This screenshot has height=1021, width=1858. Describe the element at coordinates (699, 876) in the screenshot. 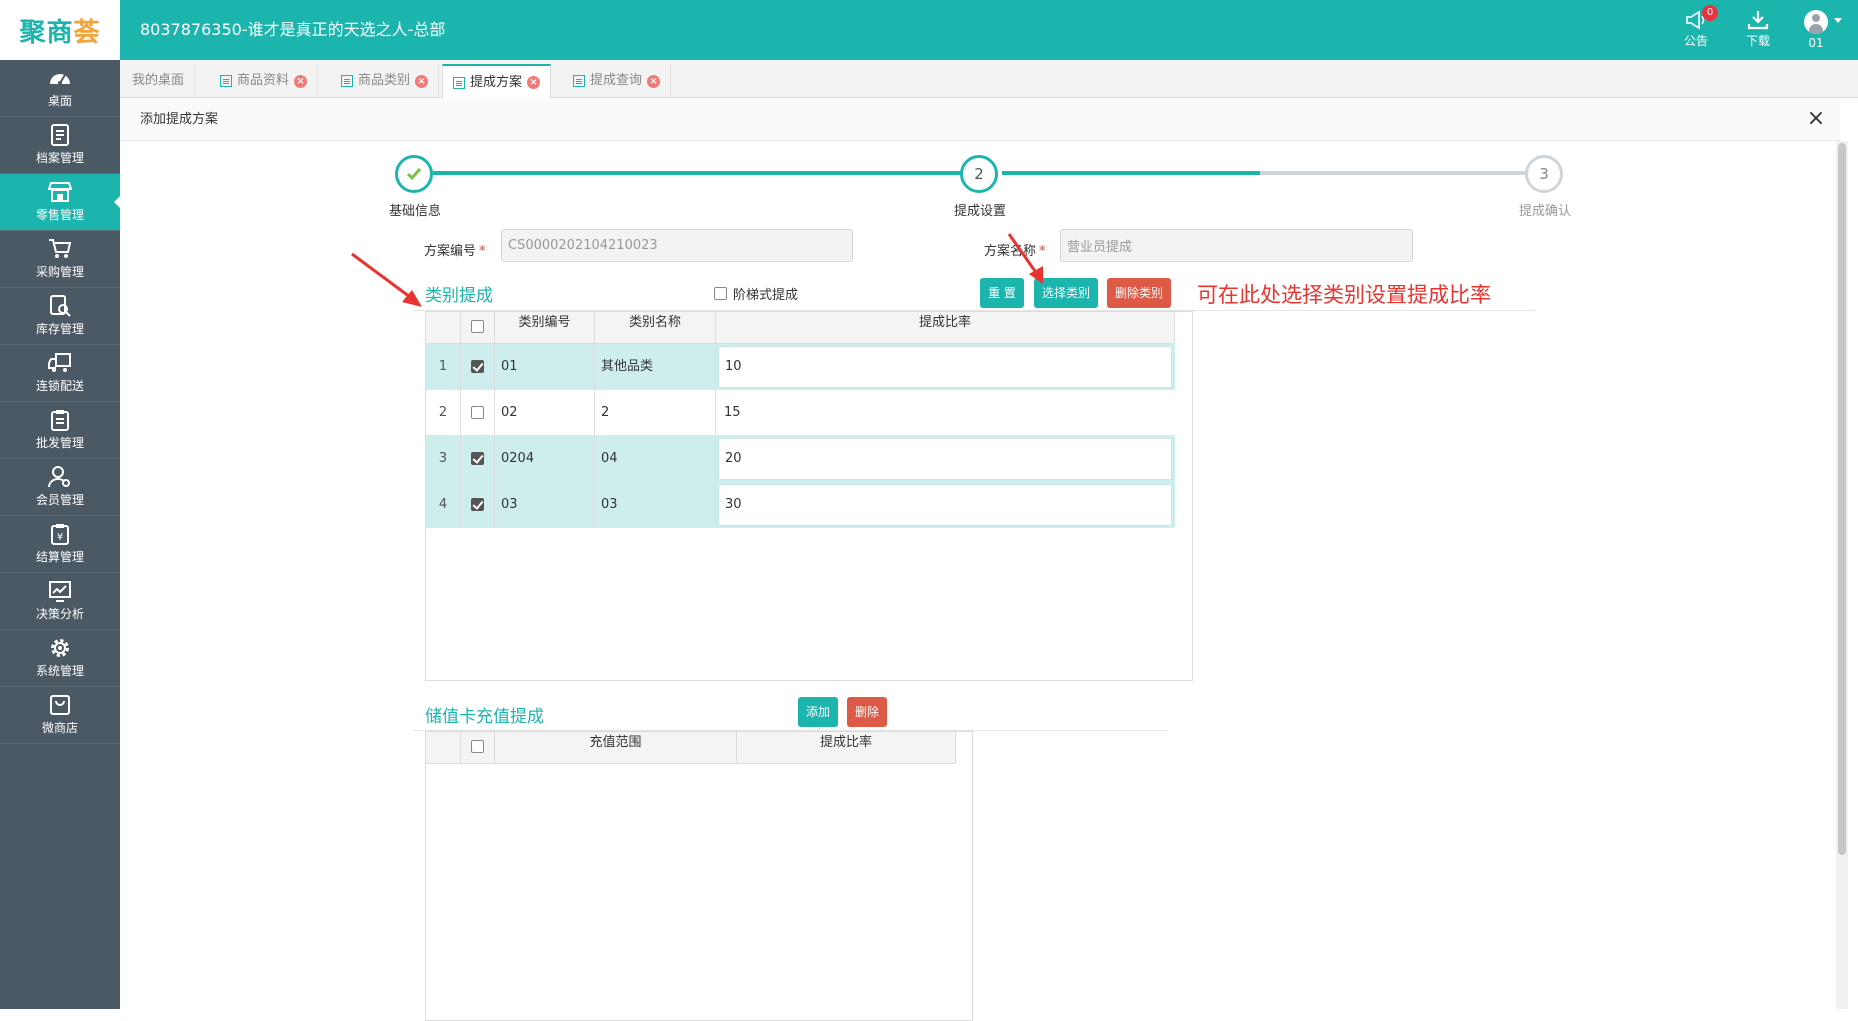

I see `card-grid: 充值范围 提成比率` at that location.